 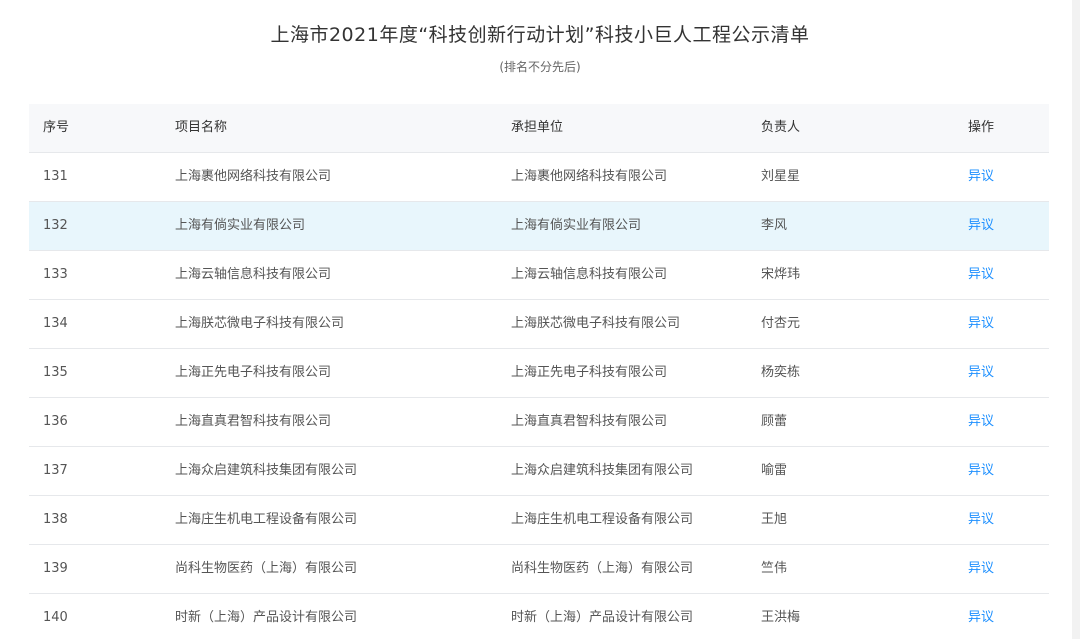 I want to click on table-row: 132 上海有倘实业有限公司 上海有倘实业有限公司 李风 异议, so click(x=539, y=226).